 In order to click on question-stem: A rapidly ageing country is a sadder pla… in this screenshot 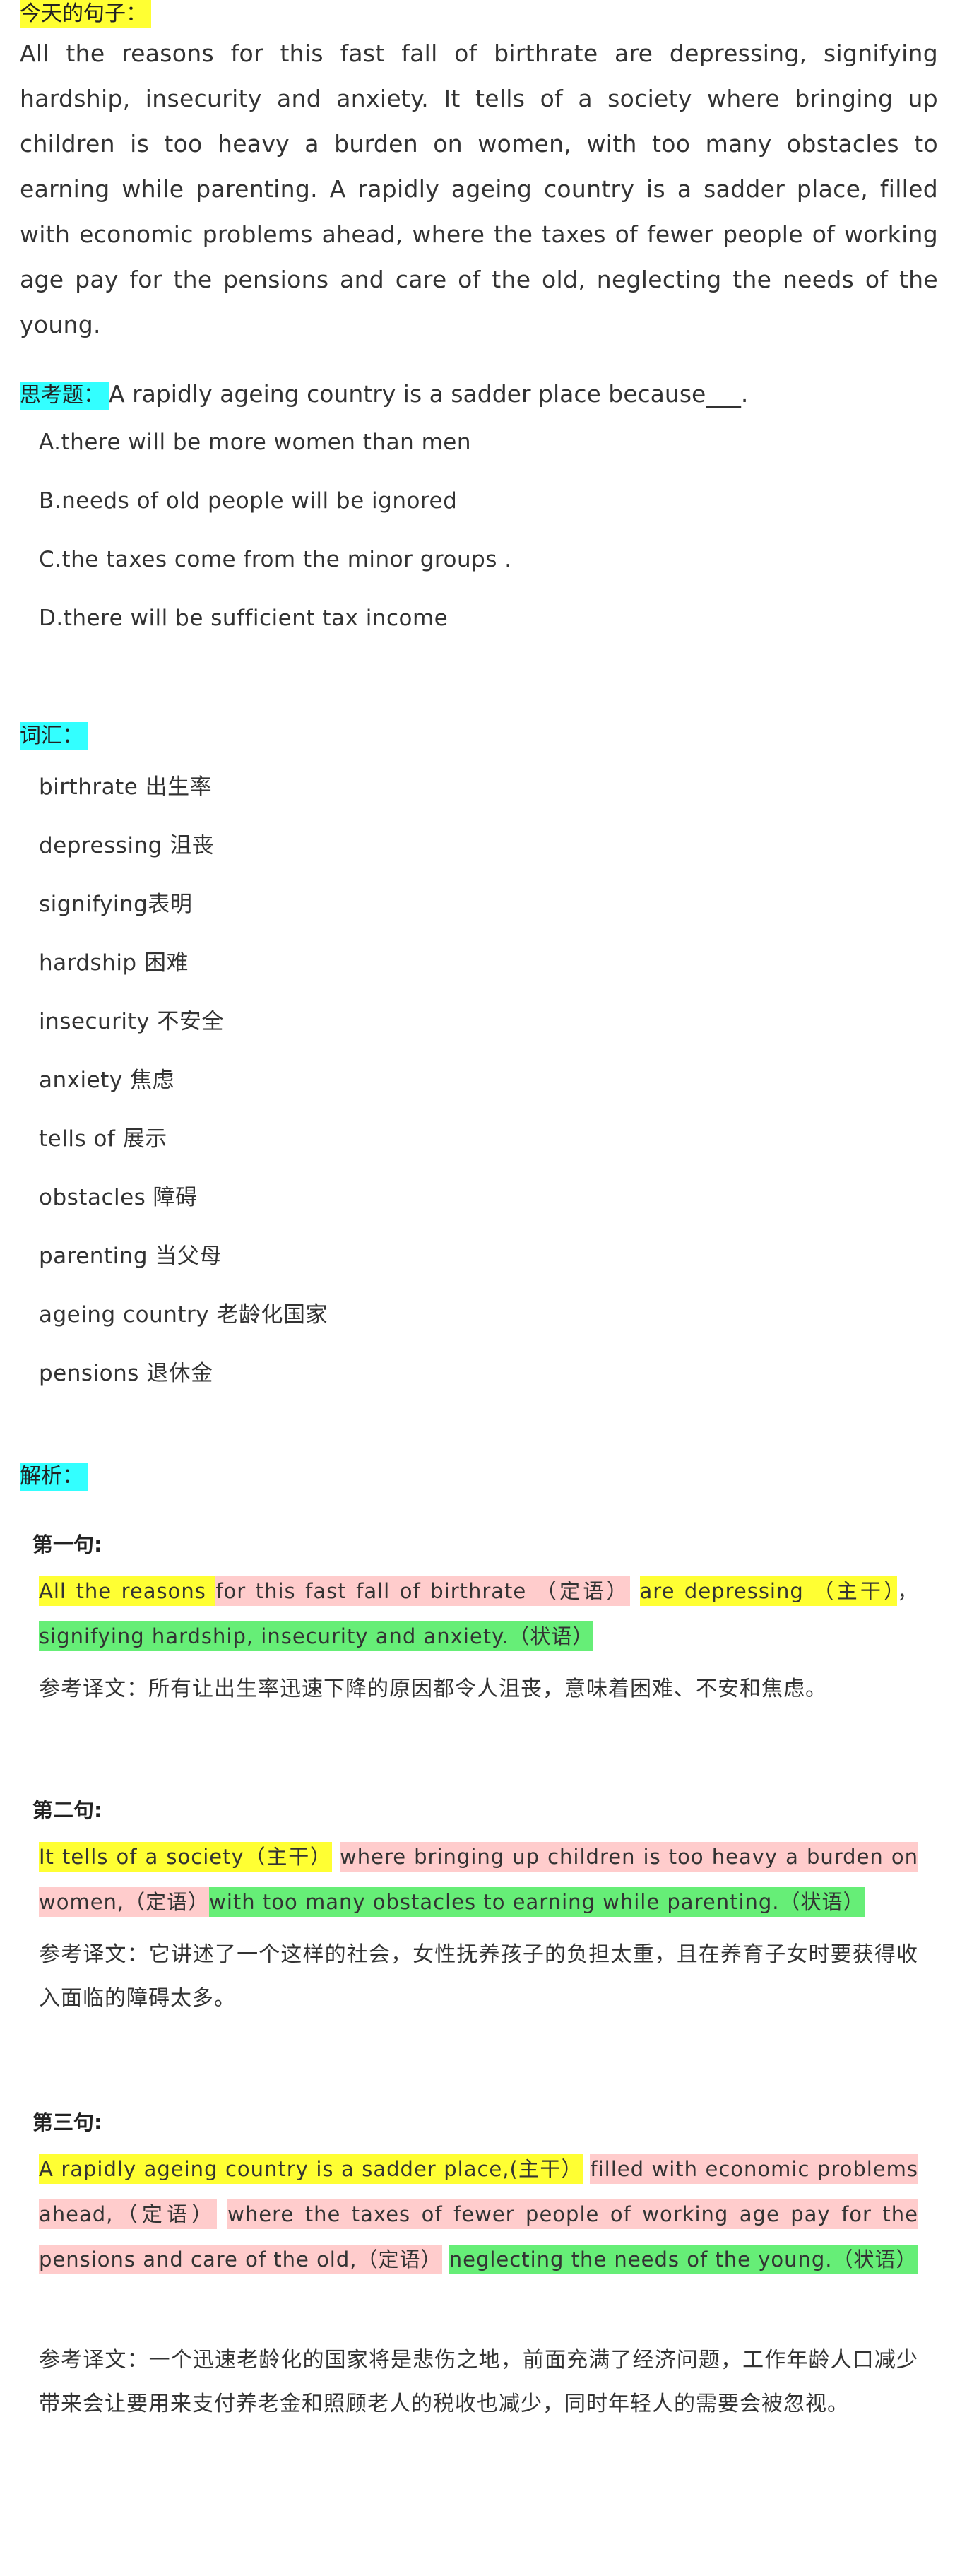, I will do `click(429, 394)`.